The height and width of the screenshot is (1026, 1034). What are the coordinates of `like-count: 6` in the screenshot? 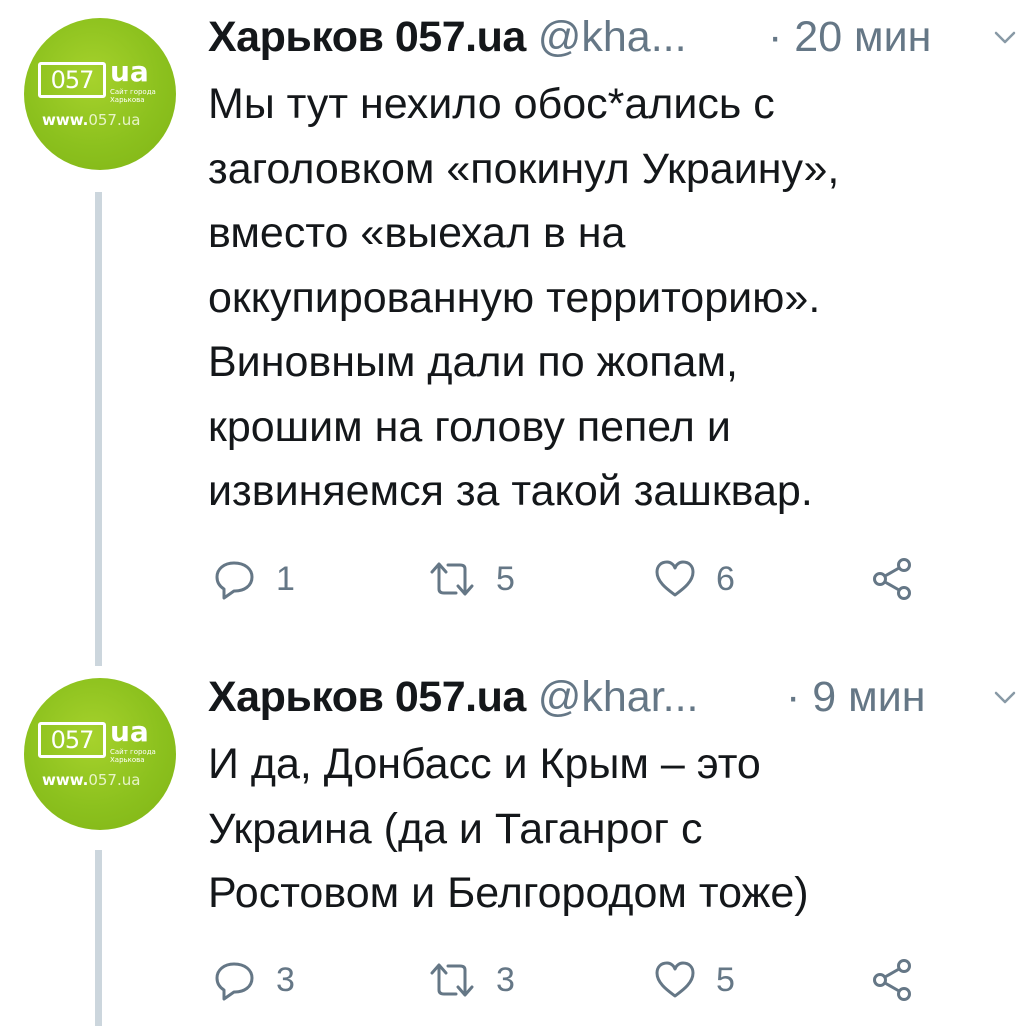 It's located at (725, 579).